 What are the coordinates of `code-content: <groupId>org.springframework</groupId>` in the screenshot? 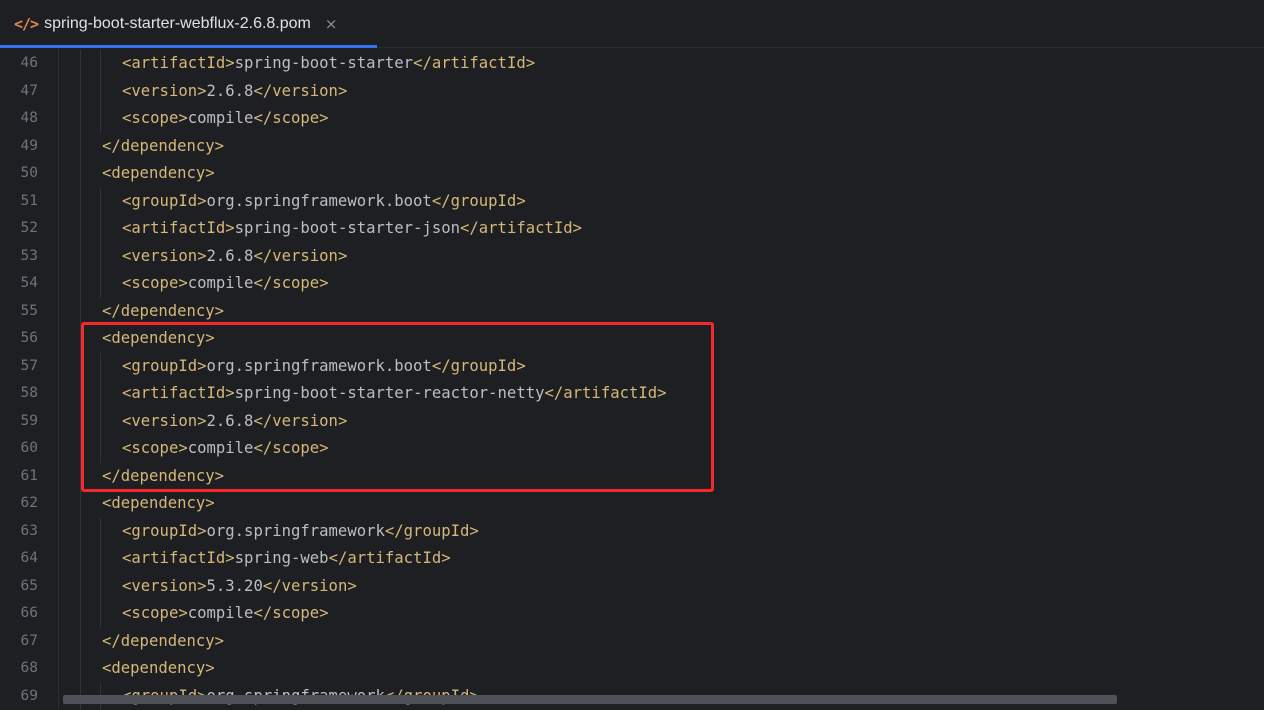 It's located at (300, 532).